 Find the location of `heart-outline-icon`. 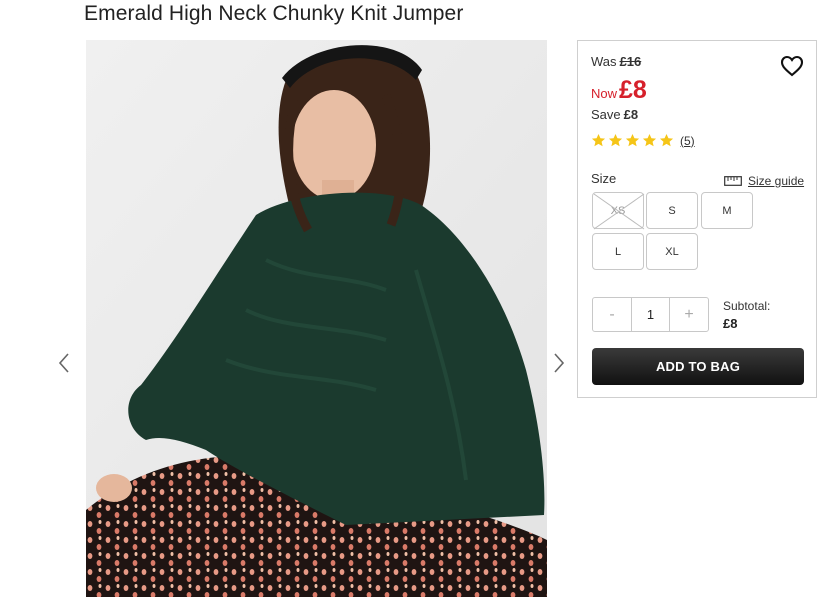

heart-outline-icon is located at coordinates (792, 66).